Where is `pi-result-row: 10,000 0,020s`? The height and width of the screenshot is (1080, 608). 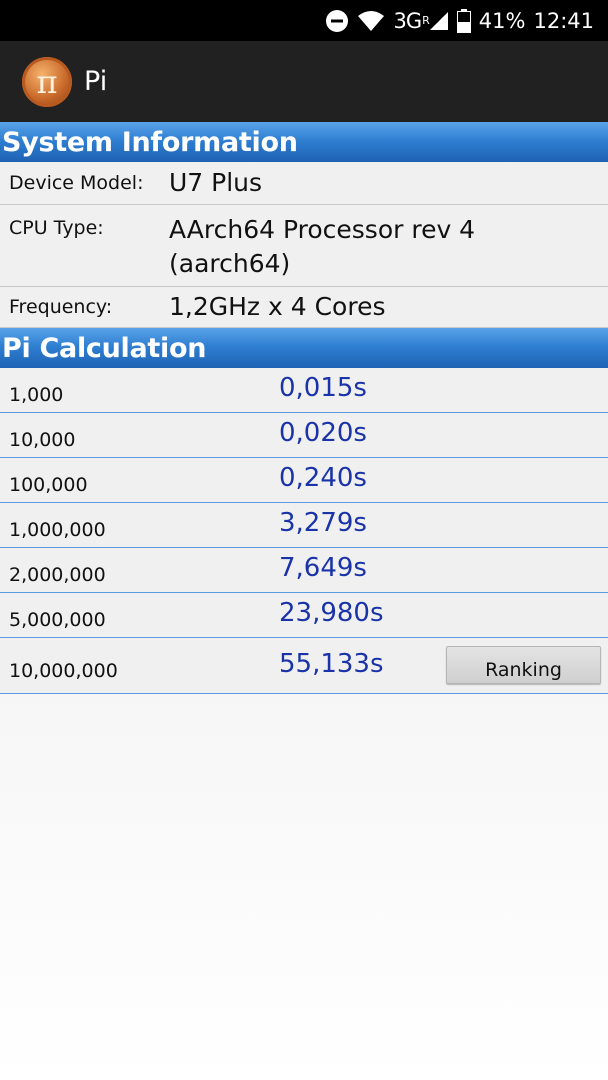
pi-result-row: 10,000 0,020s is located at coordinates (304, 435).